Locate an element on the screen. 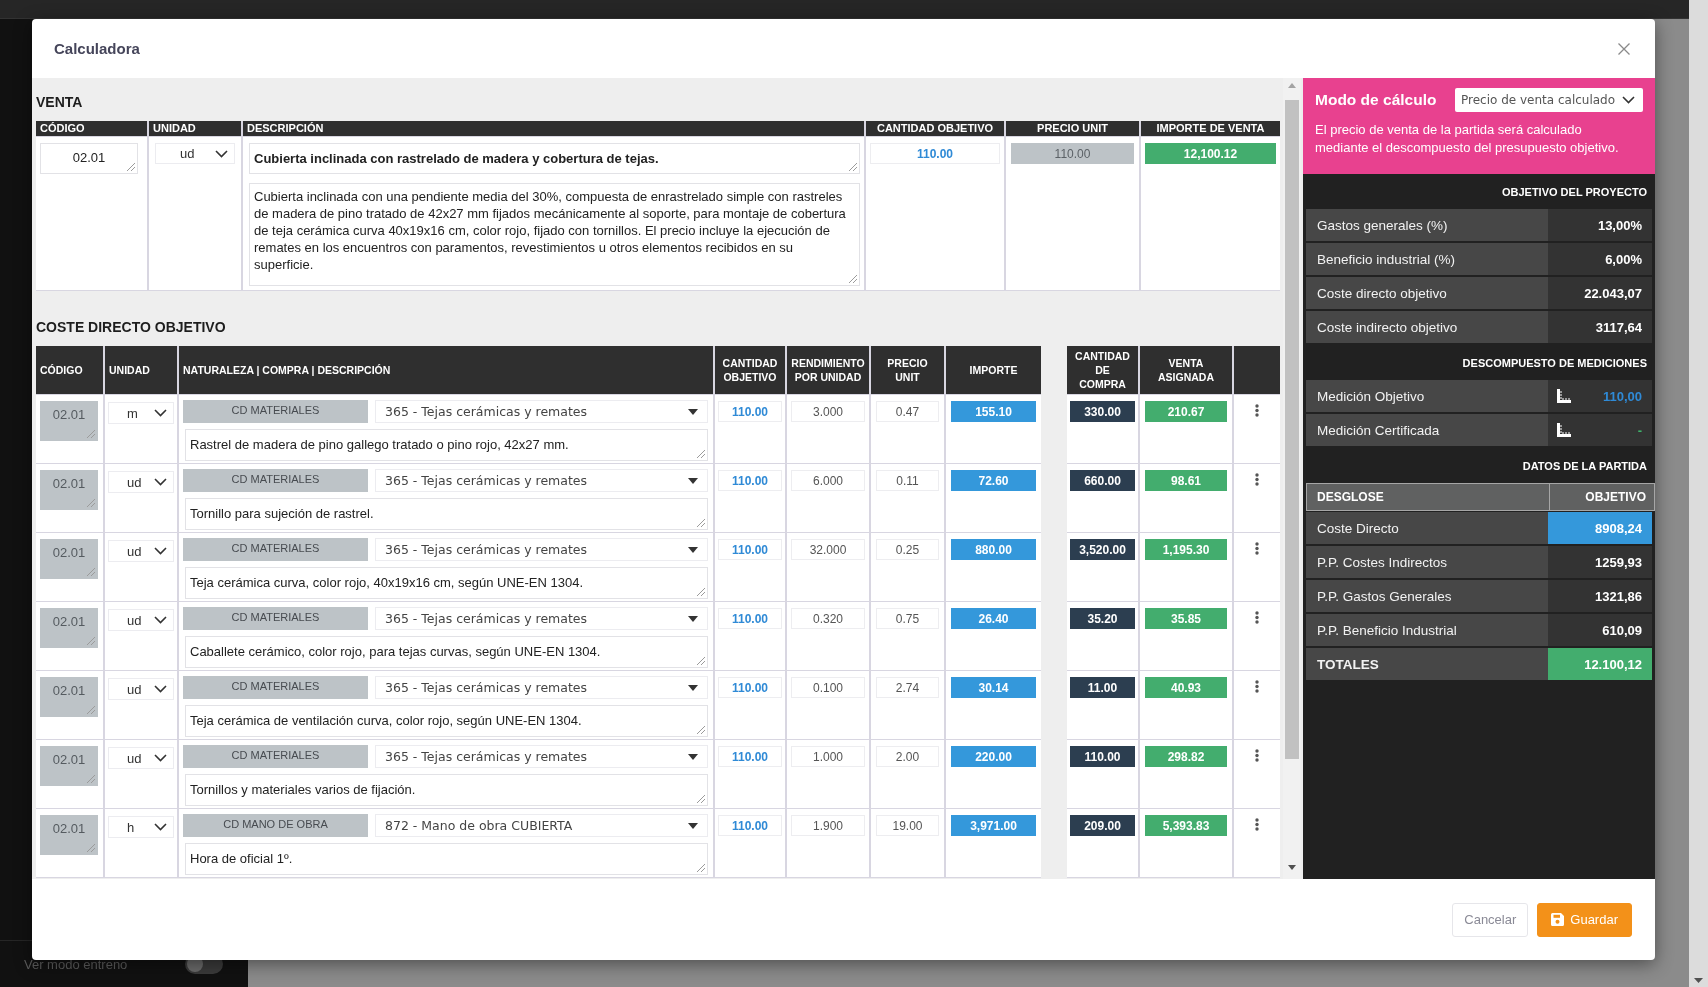 The height and width of the screenshot is (987, 1708). description-field: Hora de oficial 1º. is located at coordinates (446, 859).